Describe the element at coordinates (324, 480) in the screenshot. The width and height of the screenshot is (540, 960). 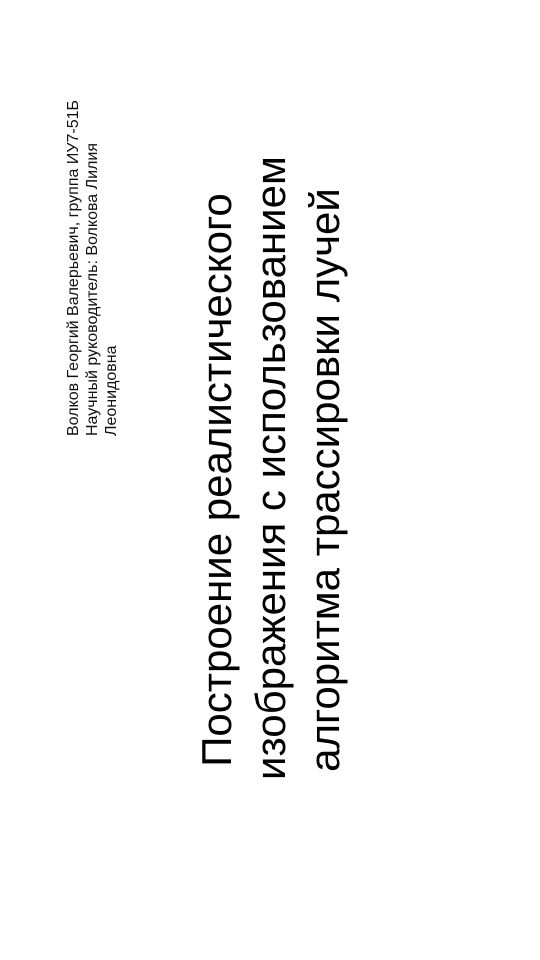
I see `title-line-3: алгоритма трассировки лучей` at that location.